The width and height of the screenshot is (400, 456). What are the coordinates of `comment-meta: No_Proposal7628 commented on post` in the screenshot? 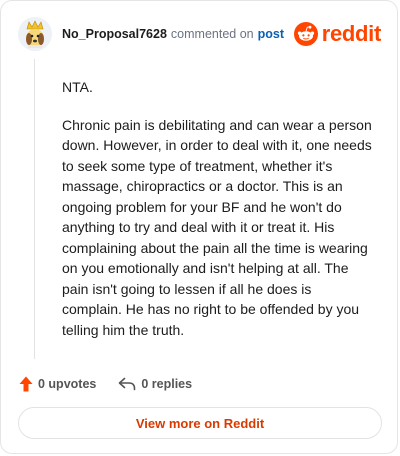 It's located at (173, 34).